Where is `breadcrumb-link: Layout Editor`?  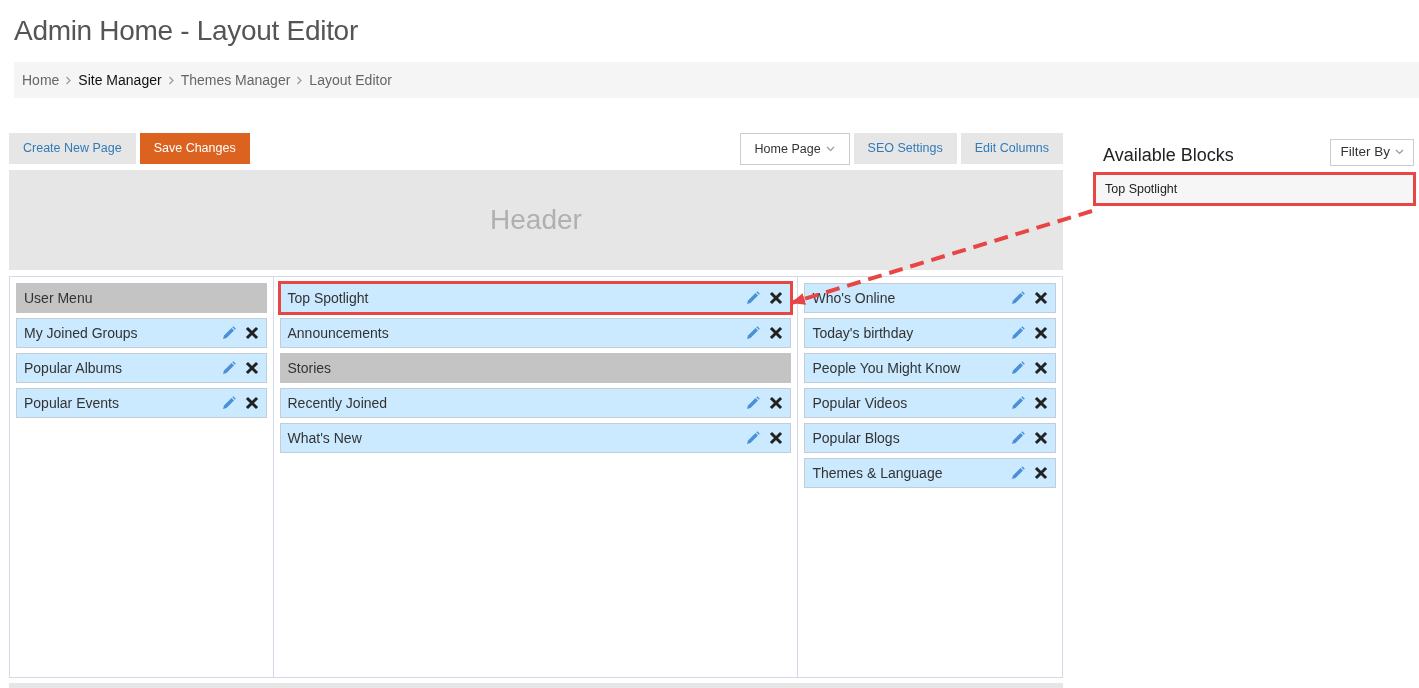
breadcrumb-link: Layout Editor is located at coordinates (350, 80).